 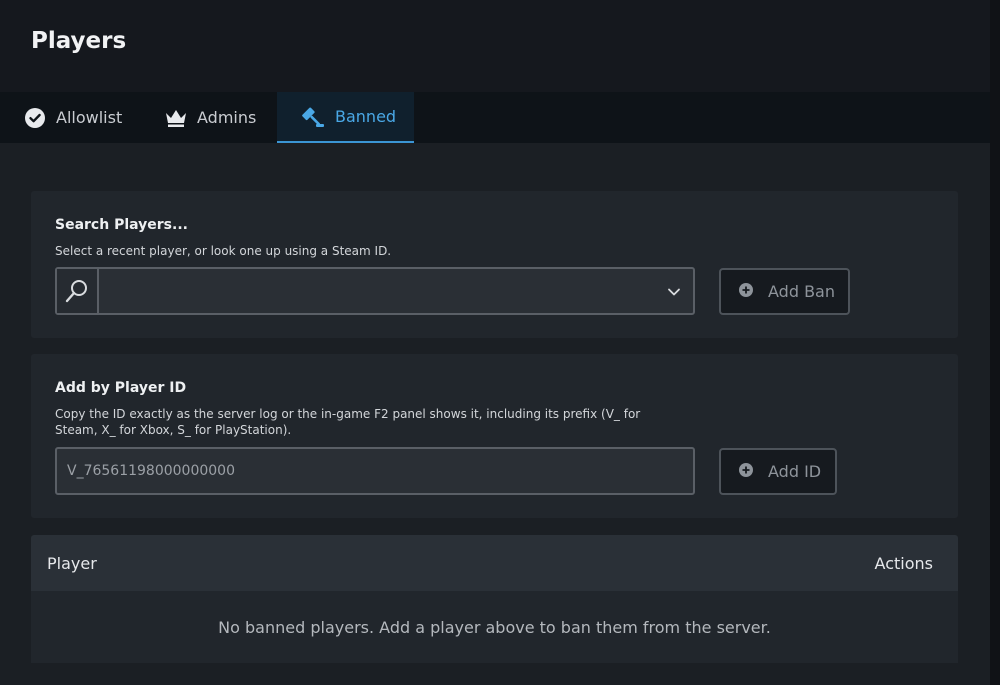 I want to click on player-id-input: V_76561198000000000, so click(x=375, y=471).